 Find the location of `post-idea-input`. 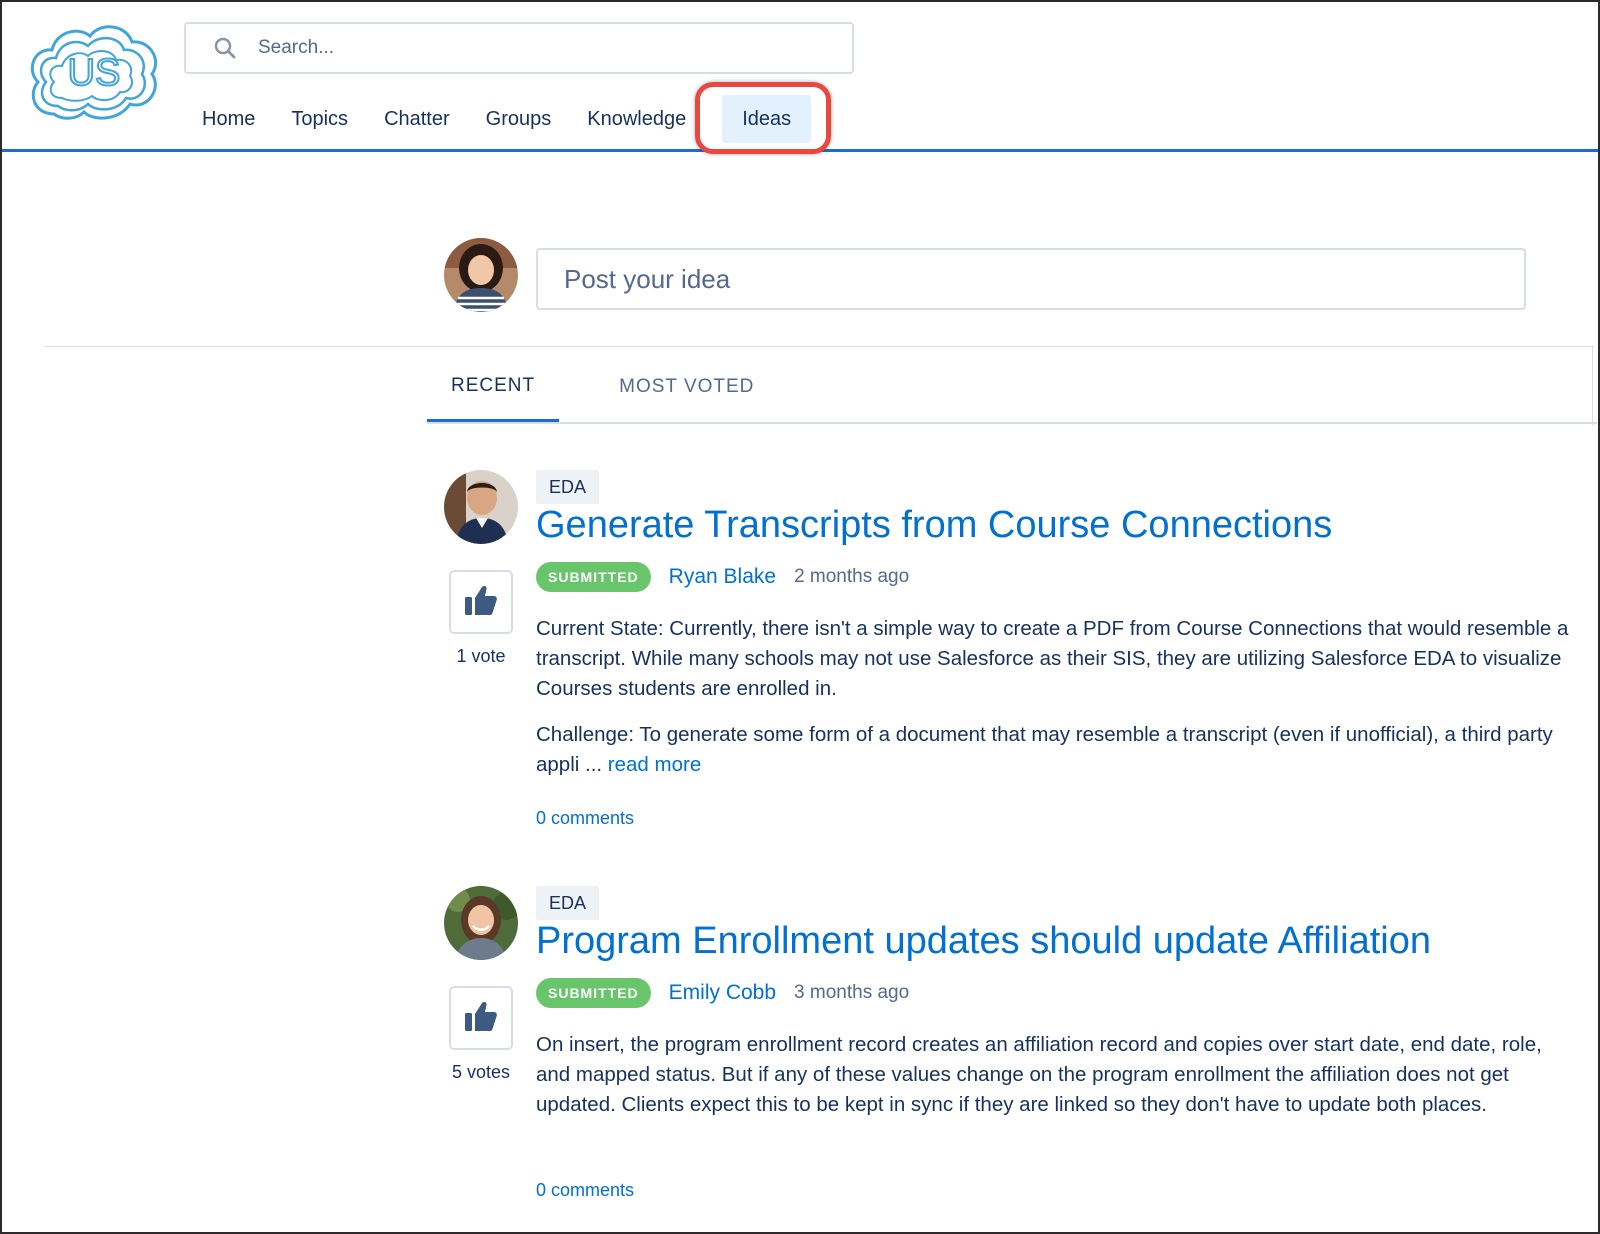

post-idea-input is located at coordinates (1031, 279).